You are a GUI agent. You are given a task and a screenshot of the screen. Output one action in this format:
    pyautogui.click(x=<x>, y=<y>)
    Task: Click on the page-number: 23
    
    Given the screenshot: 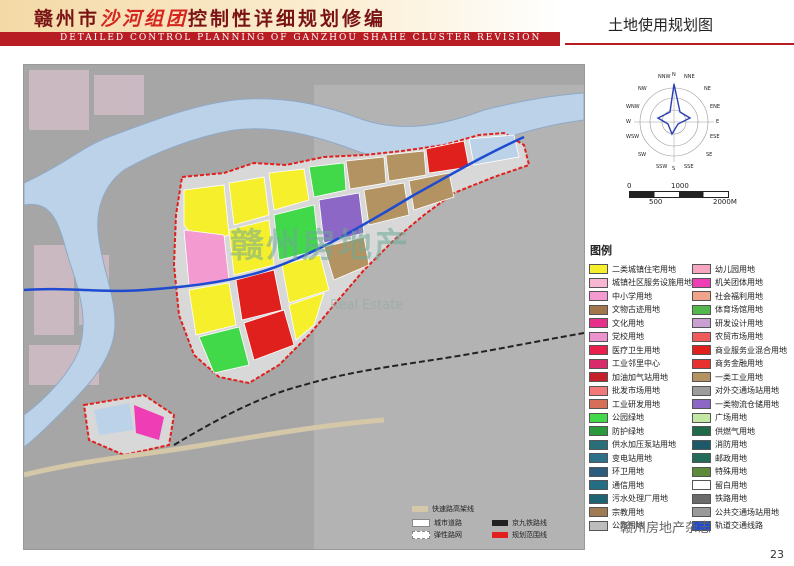 What is the action you would take?
    pyautogui.click(x=777, y=554)
    